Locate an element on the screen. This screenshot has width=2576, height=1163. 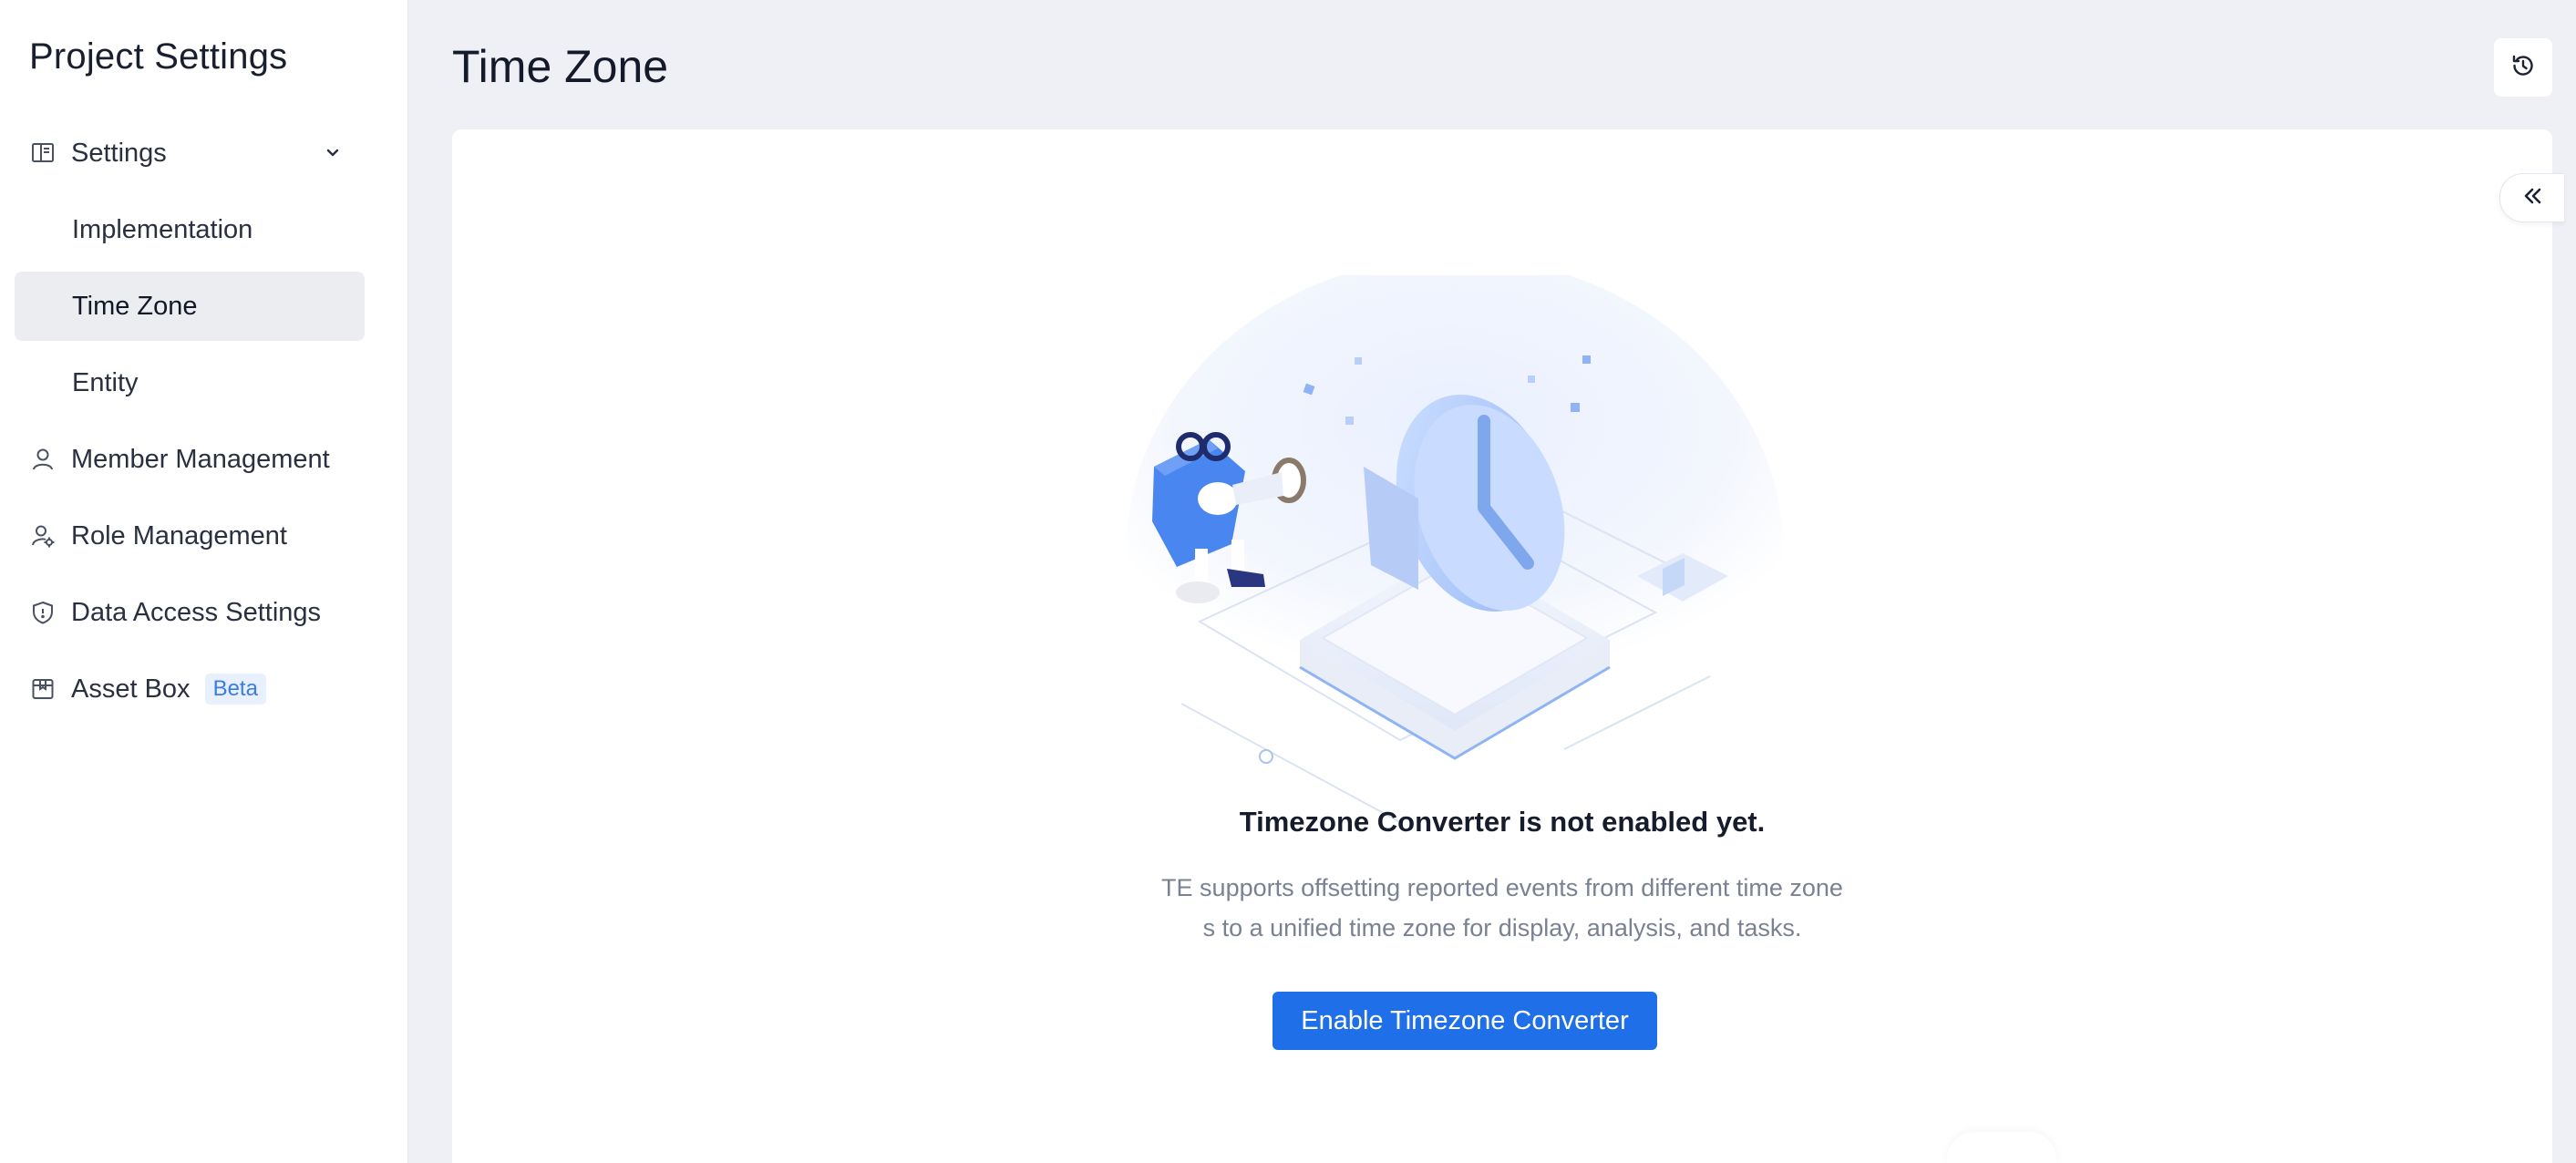
page-title: Time Zone is located at coordinates (560, 66).